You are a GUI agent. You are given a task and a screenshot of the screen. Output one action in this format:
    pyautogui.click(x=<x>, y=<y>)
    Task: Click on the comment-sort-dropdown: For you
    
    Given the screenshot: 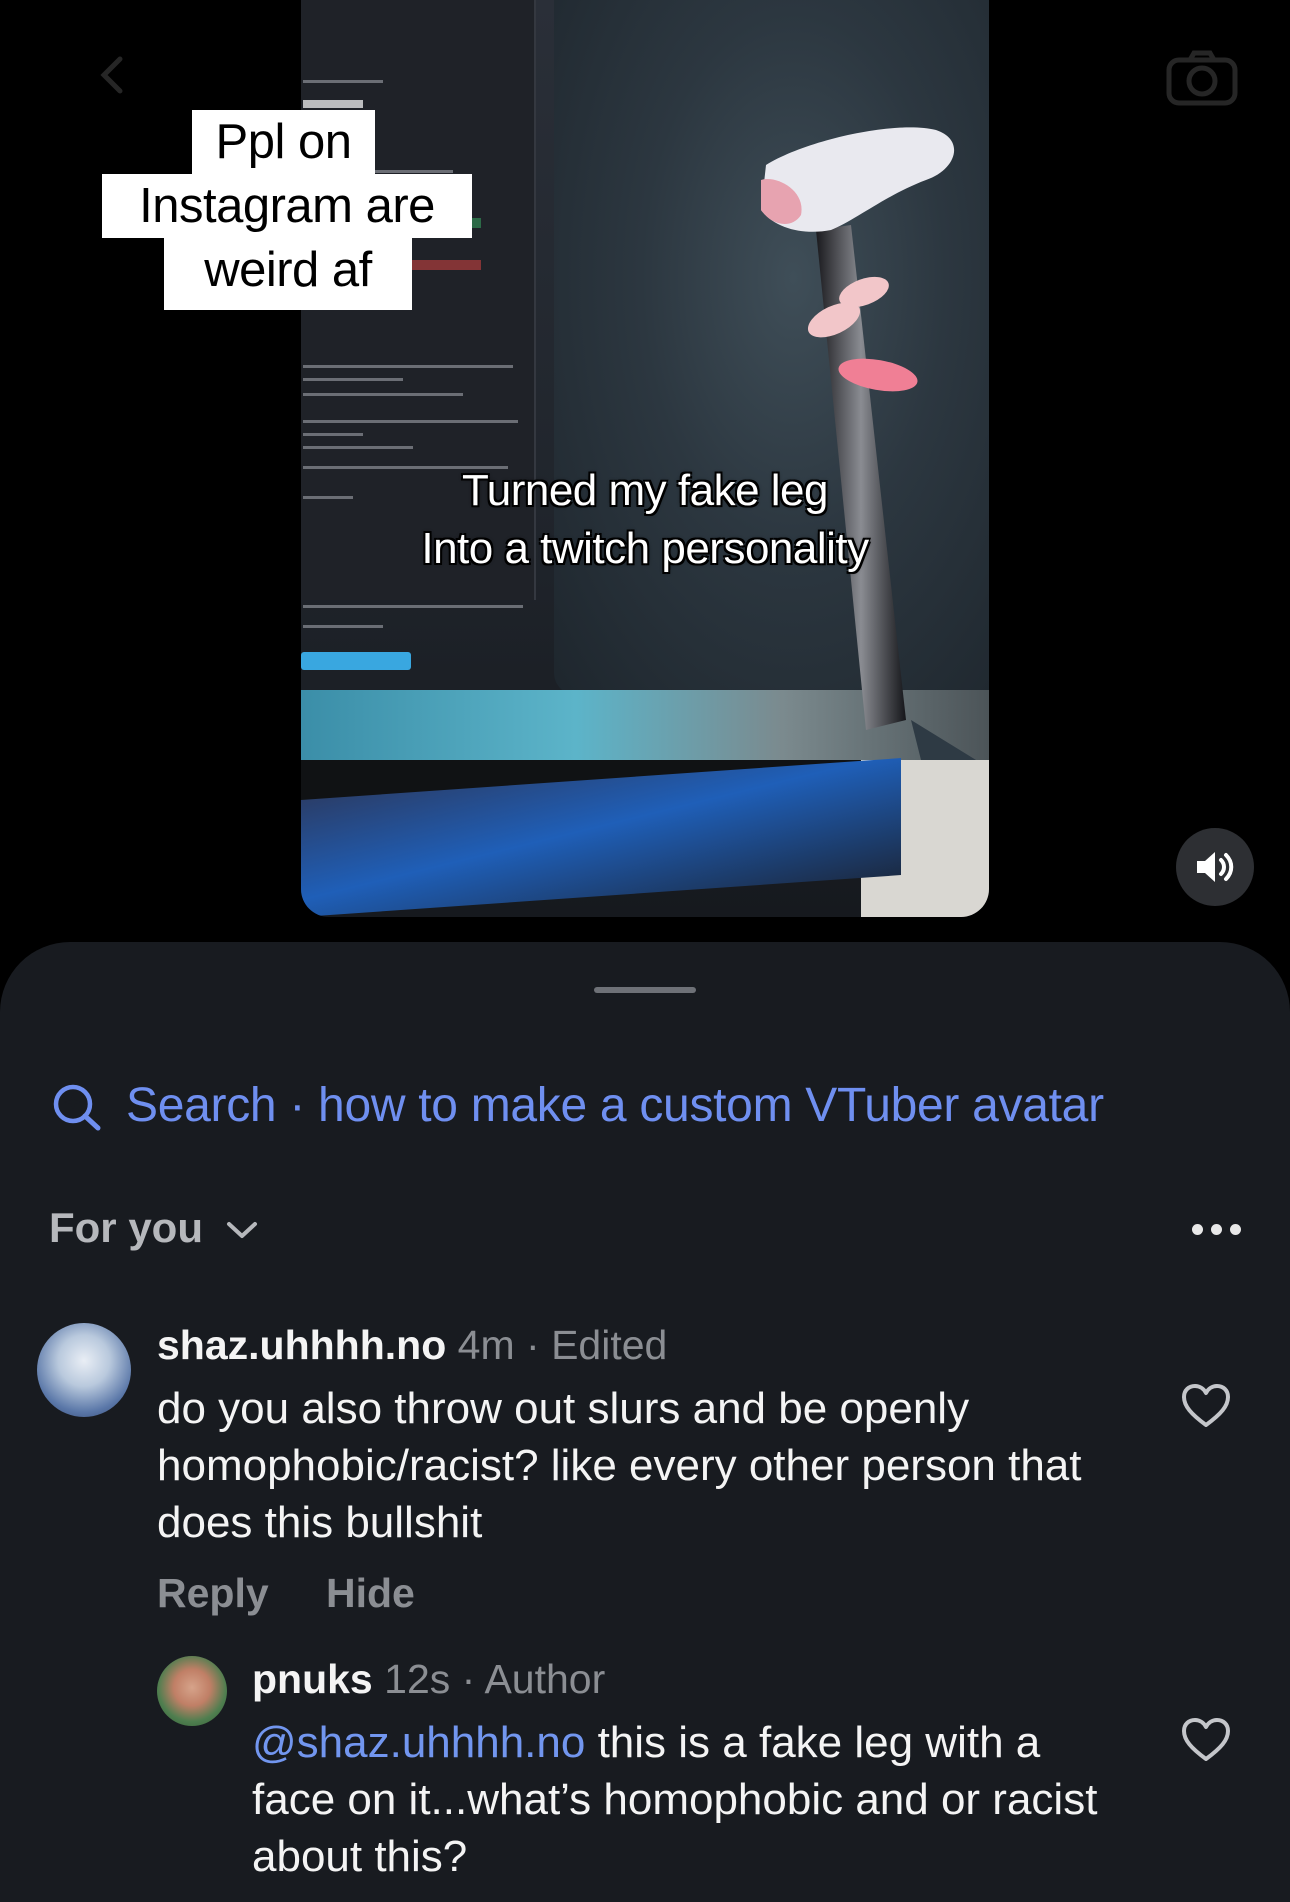 What is the action you would take?
    pyautogui.click(x=154, y=1228)
    